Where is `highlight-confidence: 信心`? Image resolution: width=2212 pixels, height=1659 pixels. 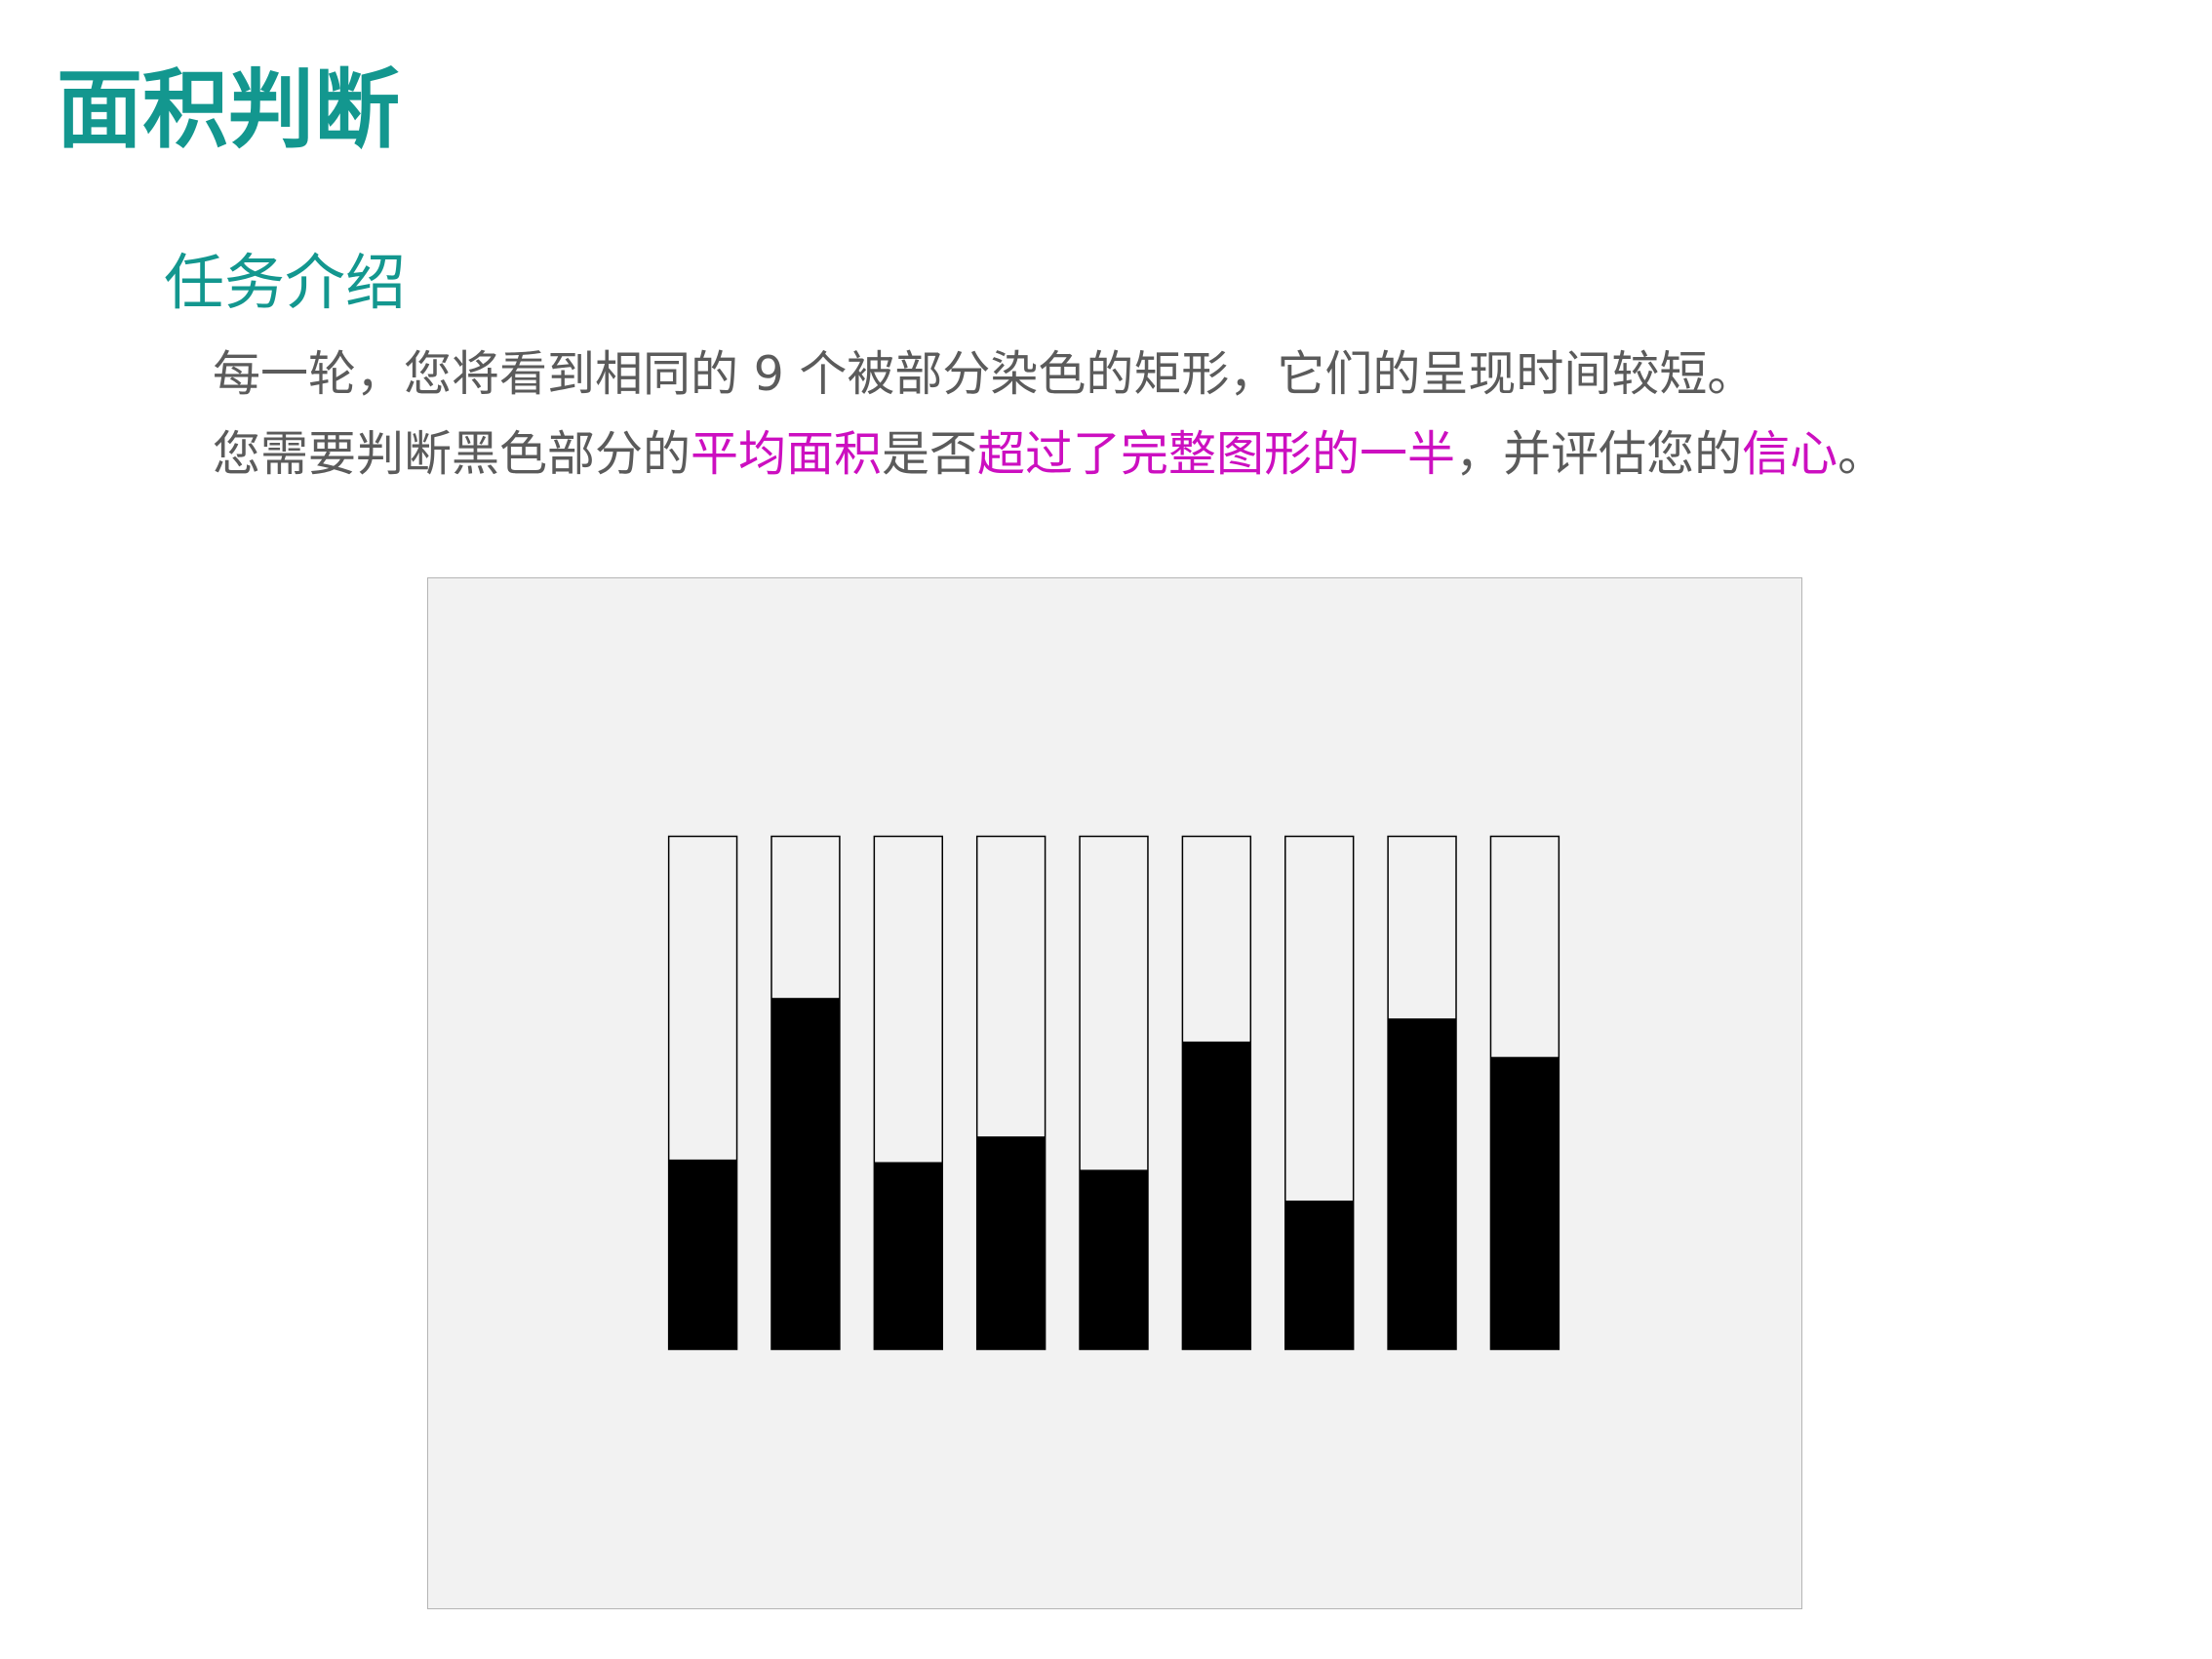 highlight-confidence: 信心 is located at coordinates (1790, 454).